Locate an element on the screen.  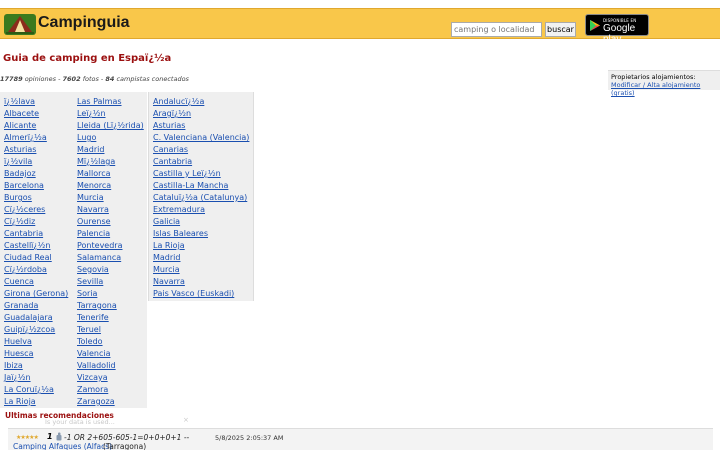
region-link: Aragï¿½n is located at coordinates (172, 113).